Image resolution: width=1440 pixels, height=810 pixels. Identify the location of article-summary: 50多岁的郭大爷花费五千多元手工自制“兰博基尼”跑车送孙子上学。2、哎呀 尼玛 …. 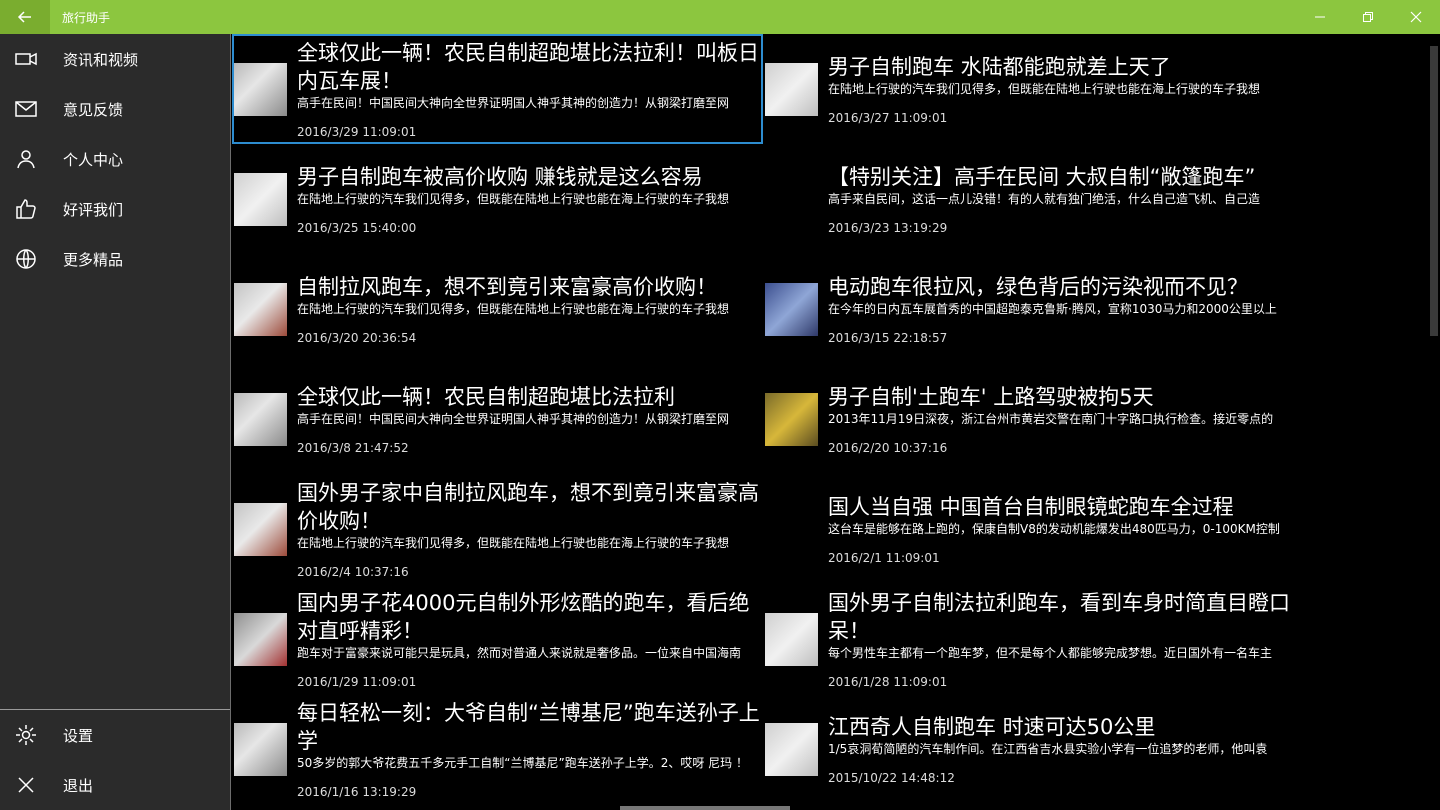
(522, 763).